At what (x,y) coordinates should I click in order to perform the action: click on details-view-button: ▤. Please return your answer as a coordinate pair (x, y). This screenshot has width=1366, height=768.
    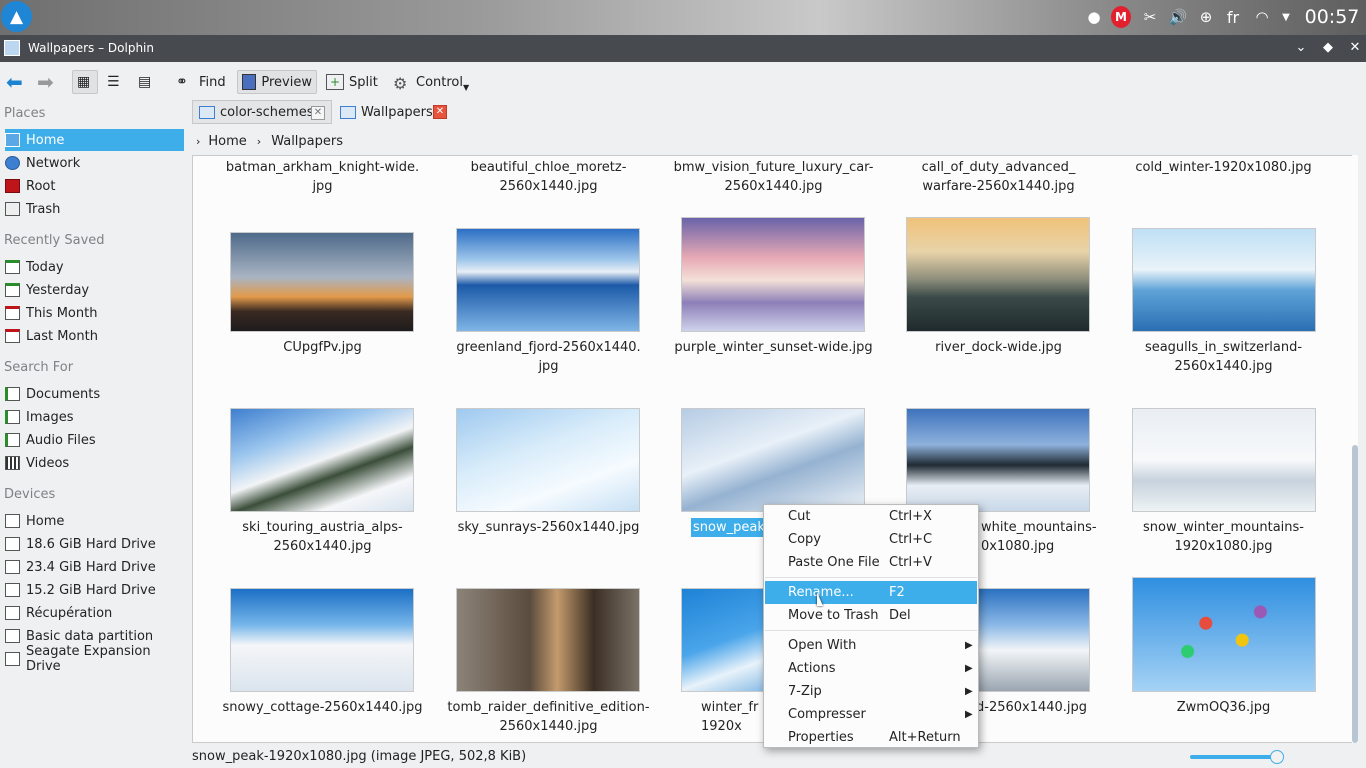
    Looking at the image, I should click on (147, 82).